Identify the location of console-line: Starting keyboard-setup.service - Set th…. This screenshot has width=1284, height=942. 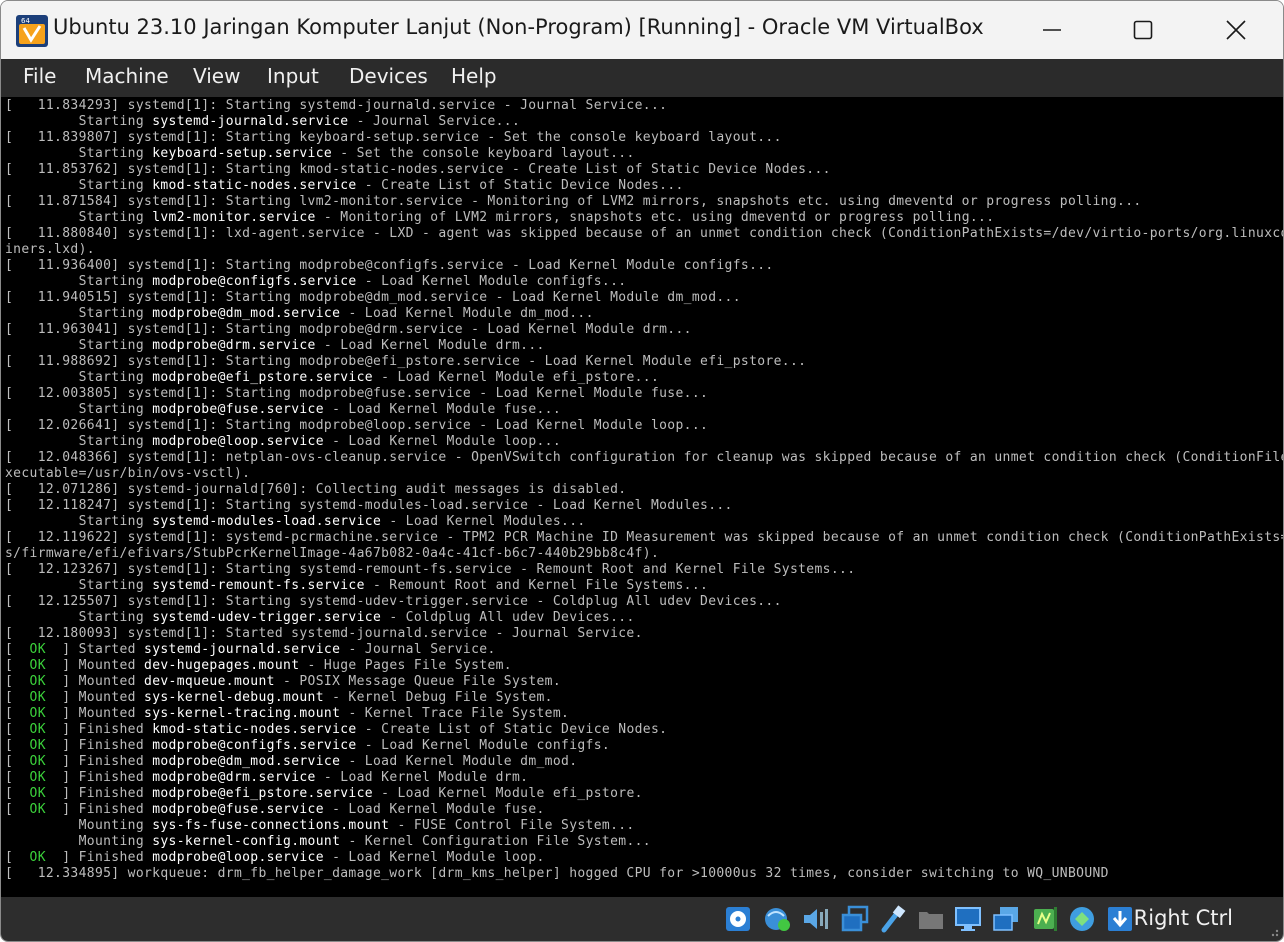
(320, 154).